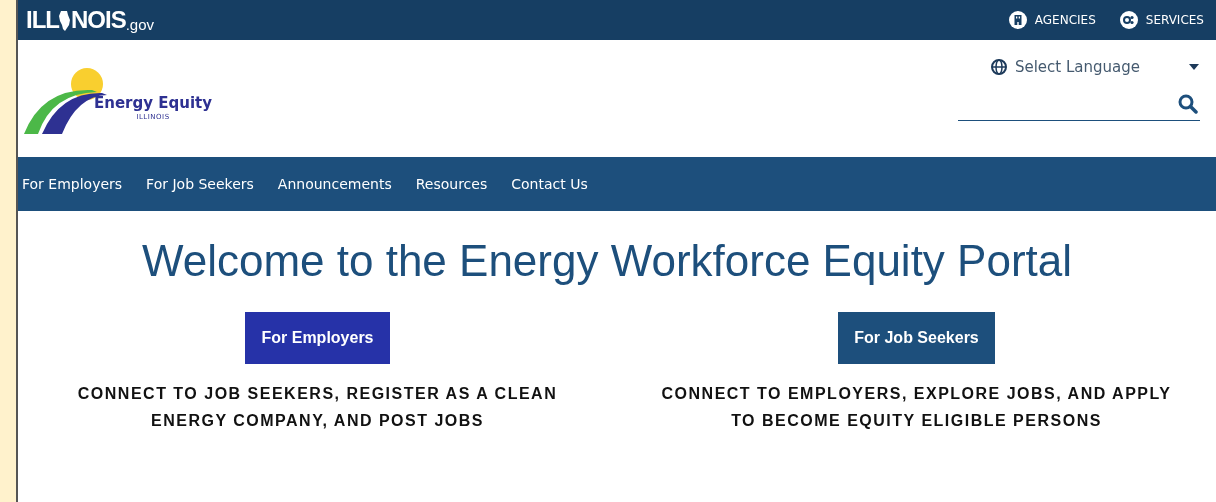 This screenshot has width=1216, height=502. I want to click on call-to-action-text: CONNECT TO JOB SEEKERS, REGISTER AS A CLEAN ENERGY COMPANY, AND POST JOBS, so click(317, 407).